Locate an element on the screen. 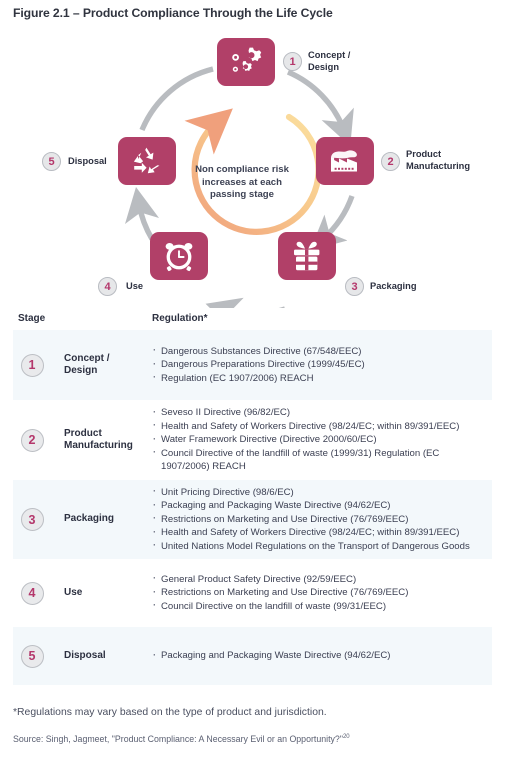  diagram-badge-1: 1 is located at coordinates (292, 61).